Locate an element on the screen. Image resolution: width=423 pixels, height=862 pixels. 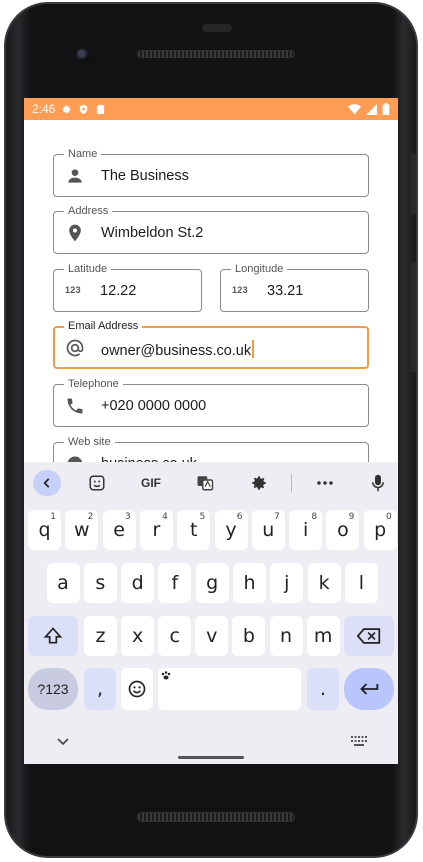
key-m: m is located at coordinates (323, 636).